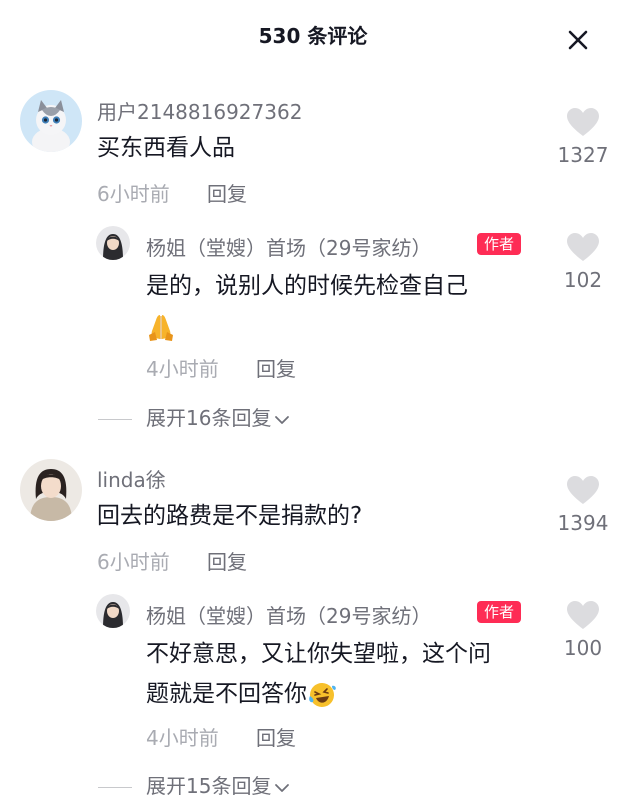 The width and height of the screenshot is (626, 809). Describe the element at coordinates (166, 148) in the screenshot. I see `comment-text: 买东西看人品` at that location.